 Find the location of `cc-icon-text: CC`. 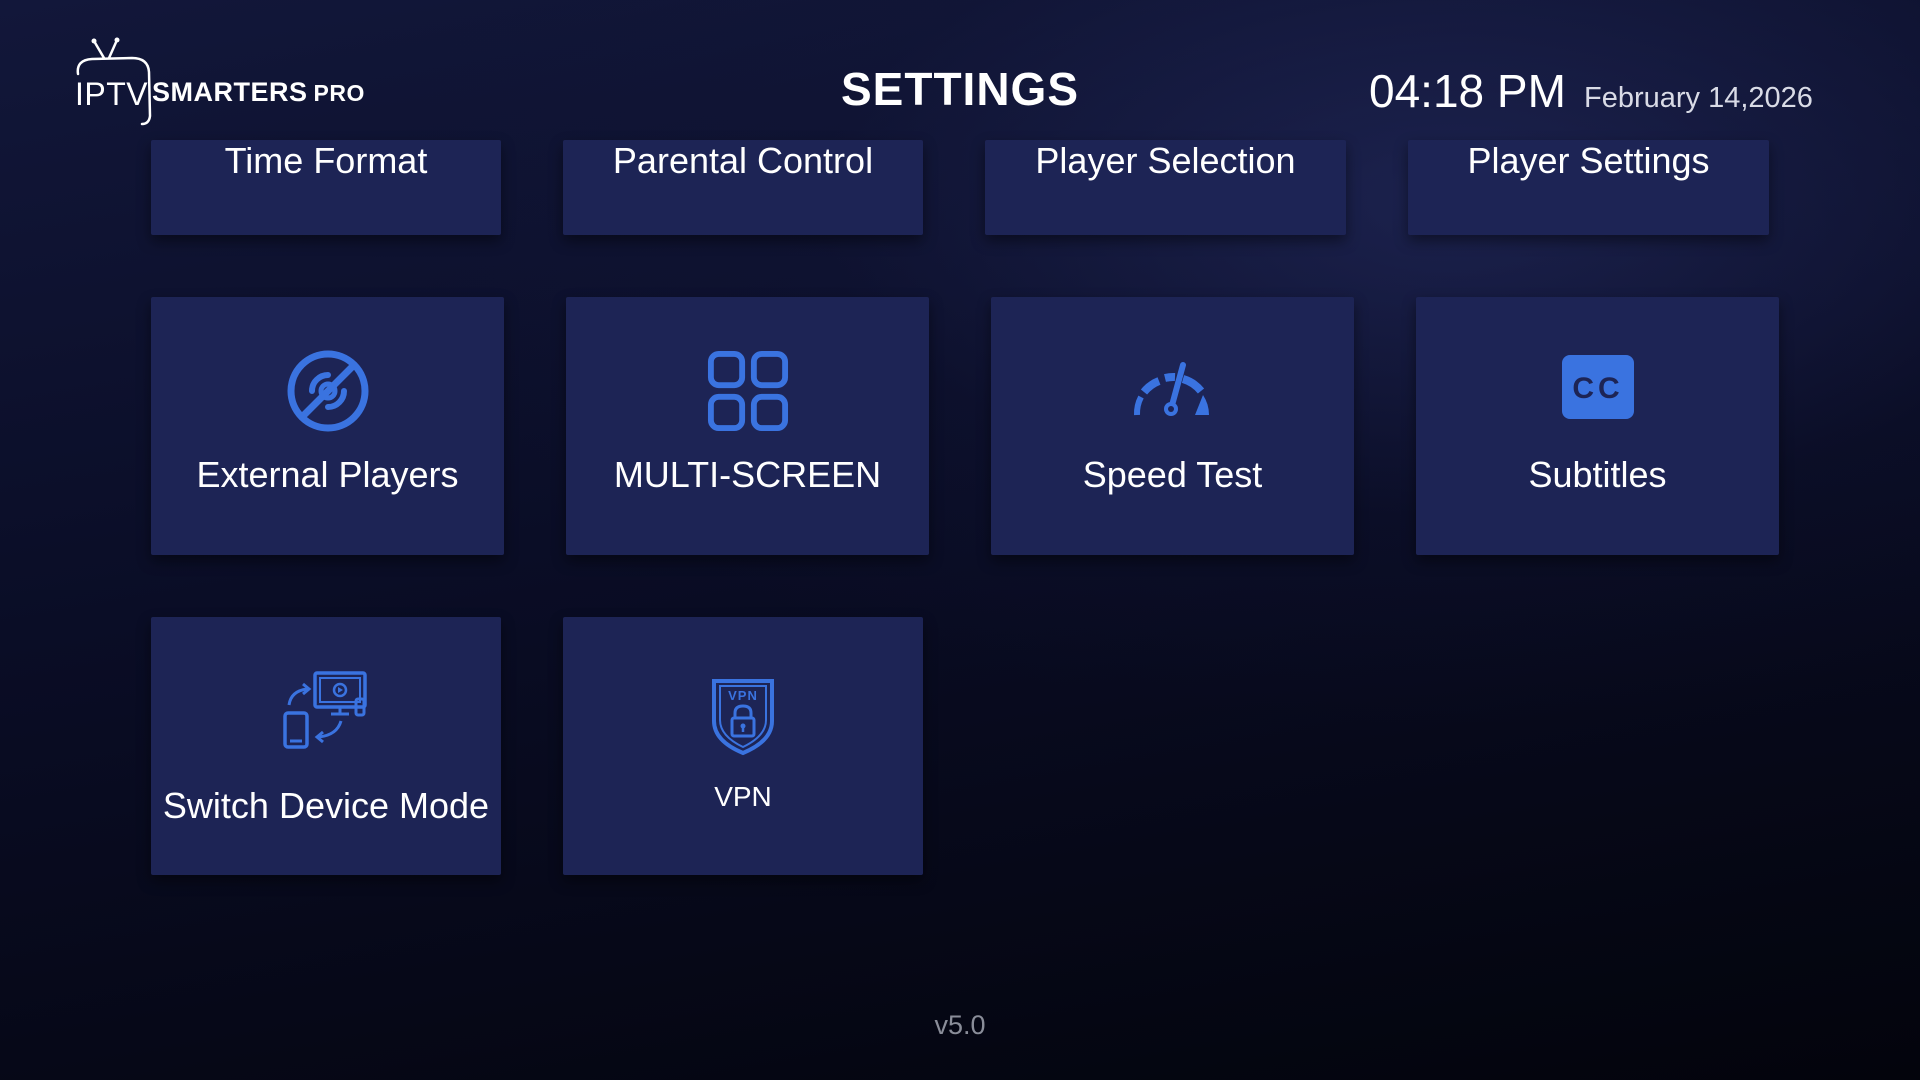

cc-icon-text: CC is located at coordinates (1597, 388).